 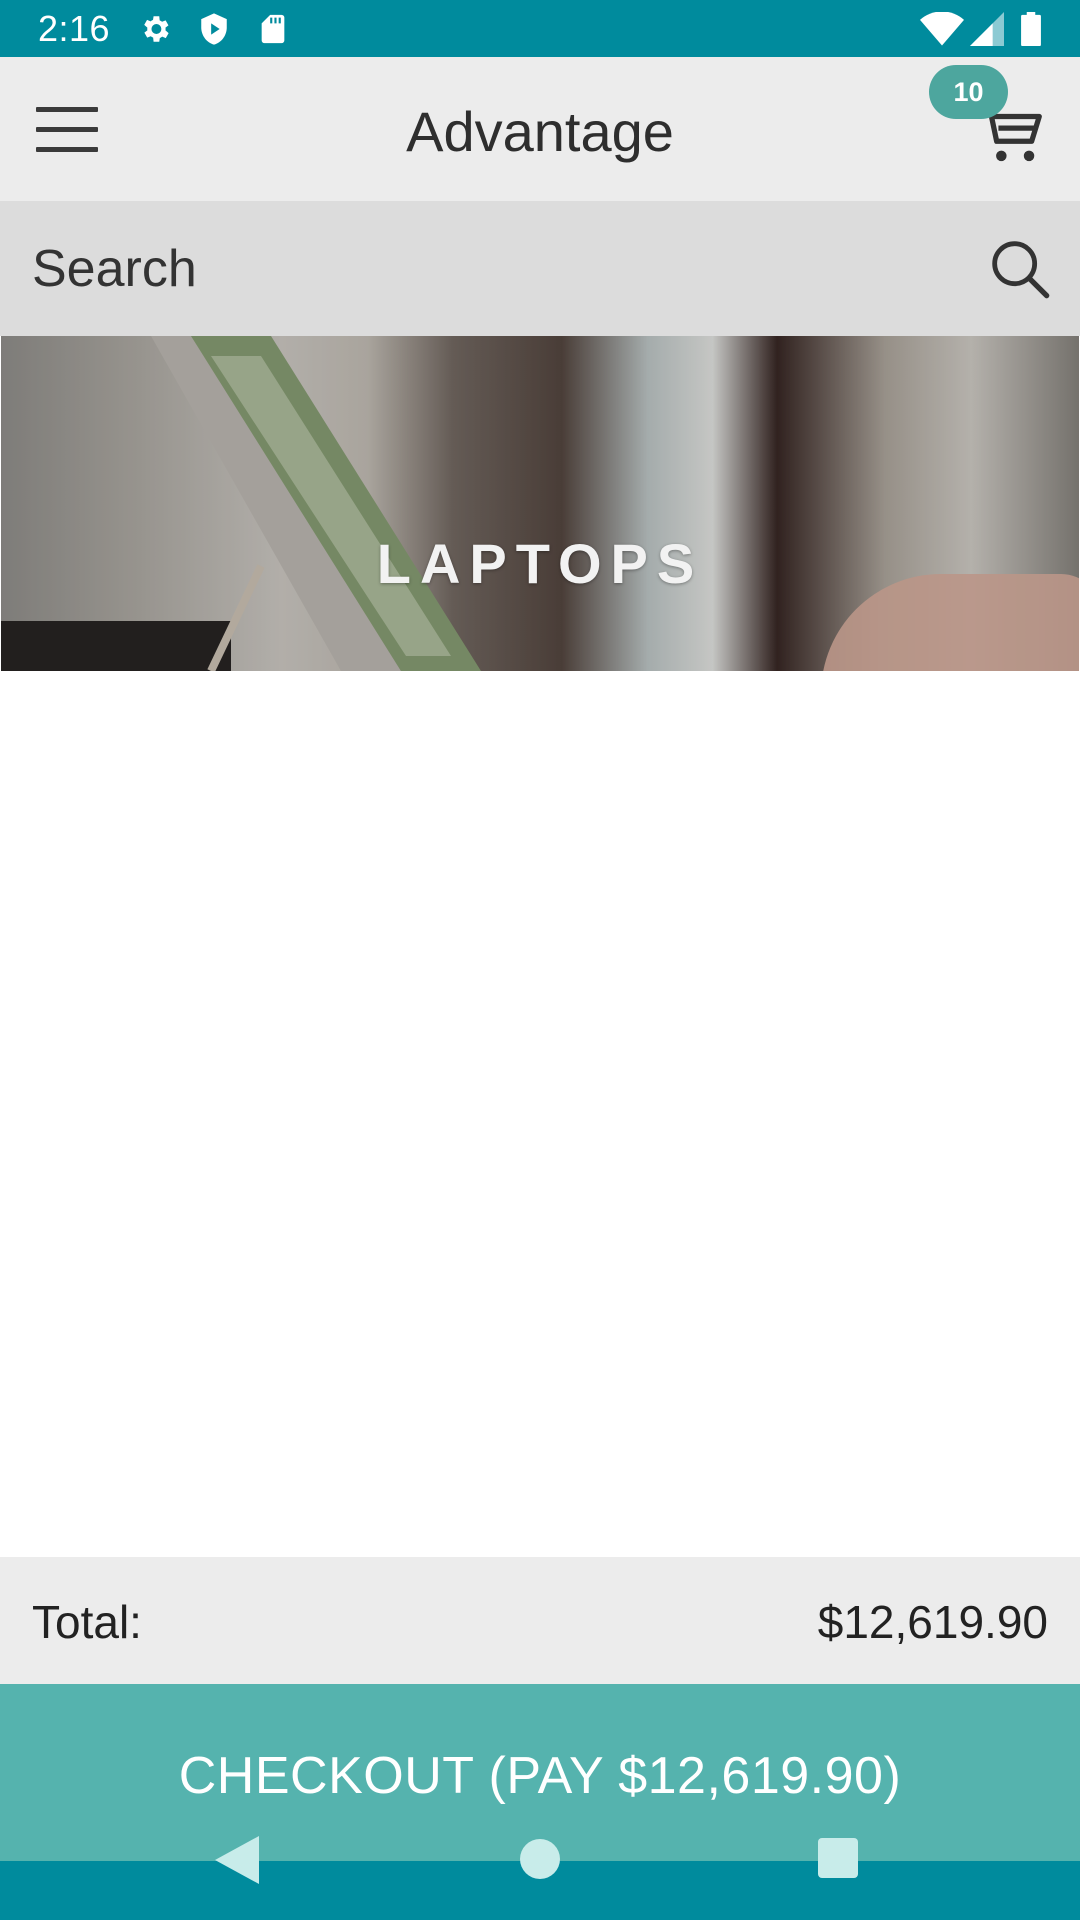 What do you see at coordinates (942, 29) in the screenshot?
I see `wifi-icon` at bounding box center [942, 29].